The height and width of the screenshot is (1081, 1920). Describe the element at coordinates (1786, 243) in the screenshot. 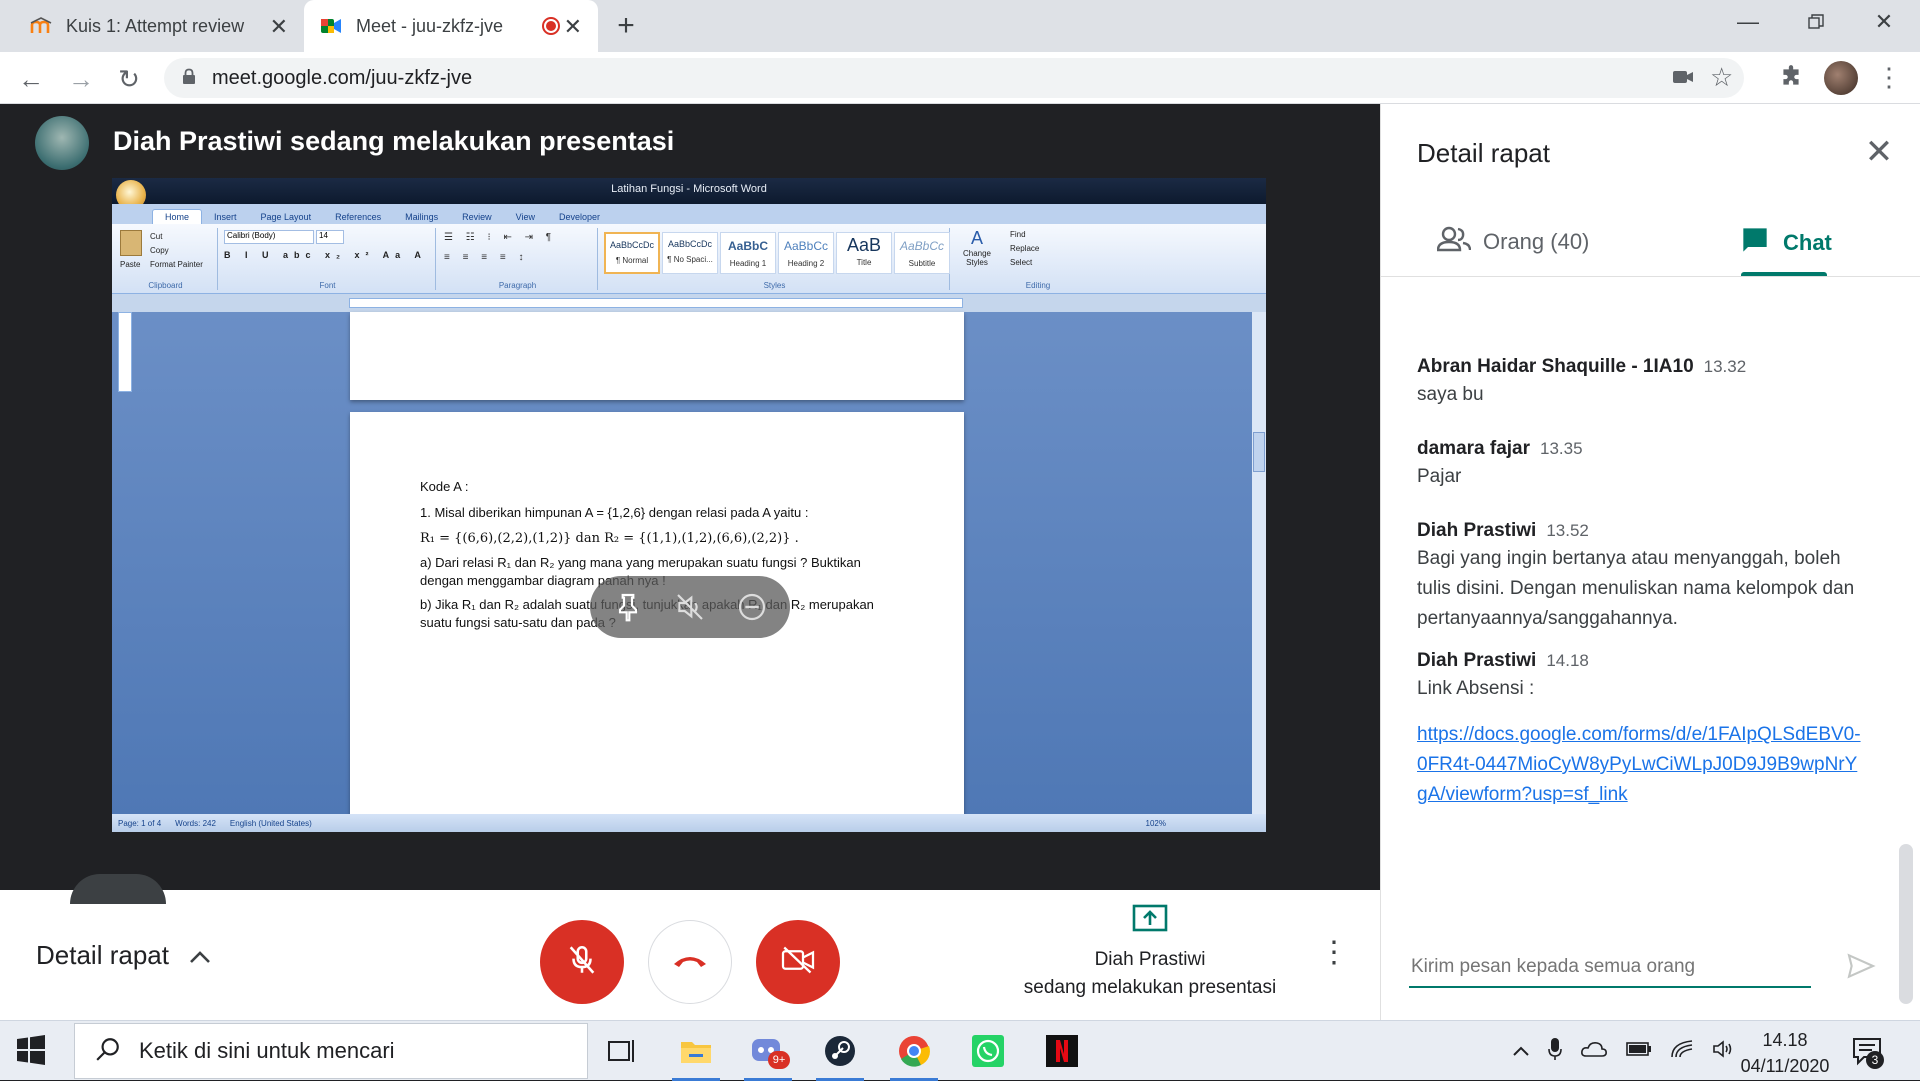

I see `tab-chat: Chat` at that location.